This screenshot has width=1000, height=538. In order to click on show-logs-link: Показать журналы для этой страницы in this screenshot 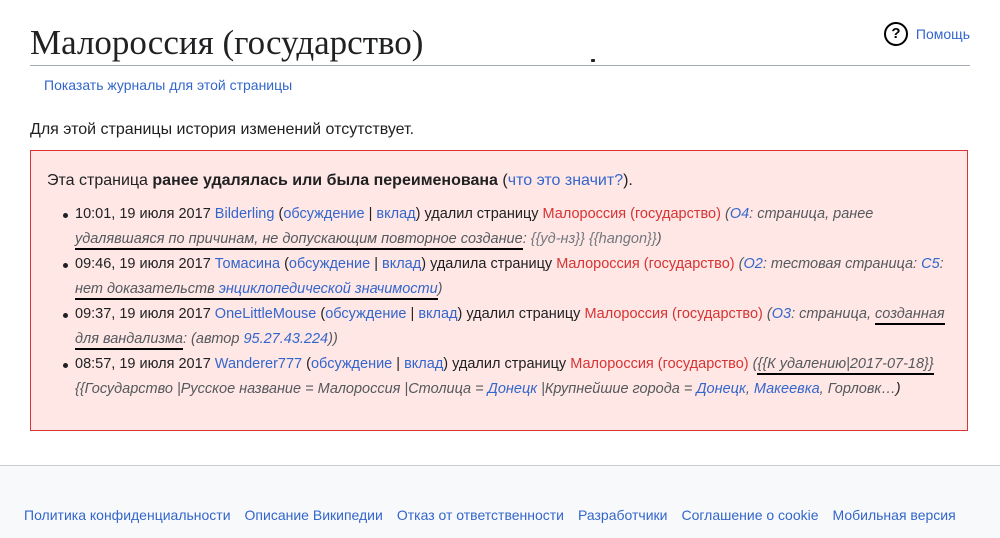, I will do `click(168, 85)`.